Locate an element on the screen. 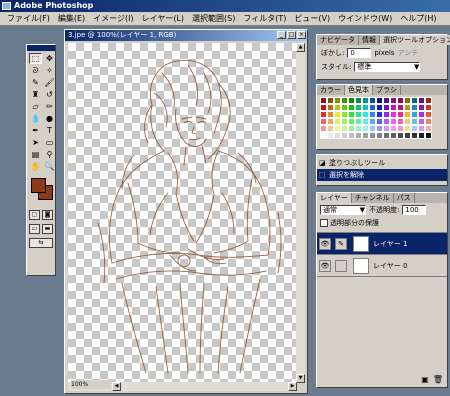 The height and width of the screenshot is (396, 450). marquee-tool-icon: ⬚ is located at coordinates (35, 58).